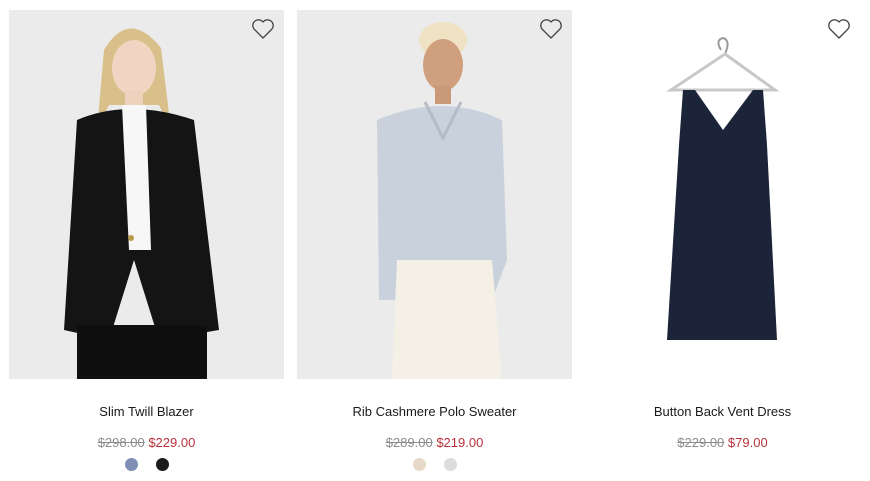 The image size is (870, 481). Describe the element at coordinates (131, 464) in the screenshot. I see `color-swatch-blue` at that location.